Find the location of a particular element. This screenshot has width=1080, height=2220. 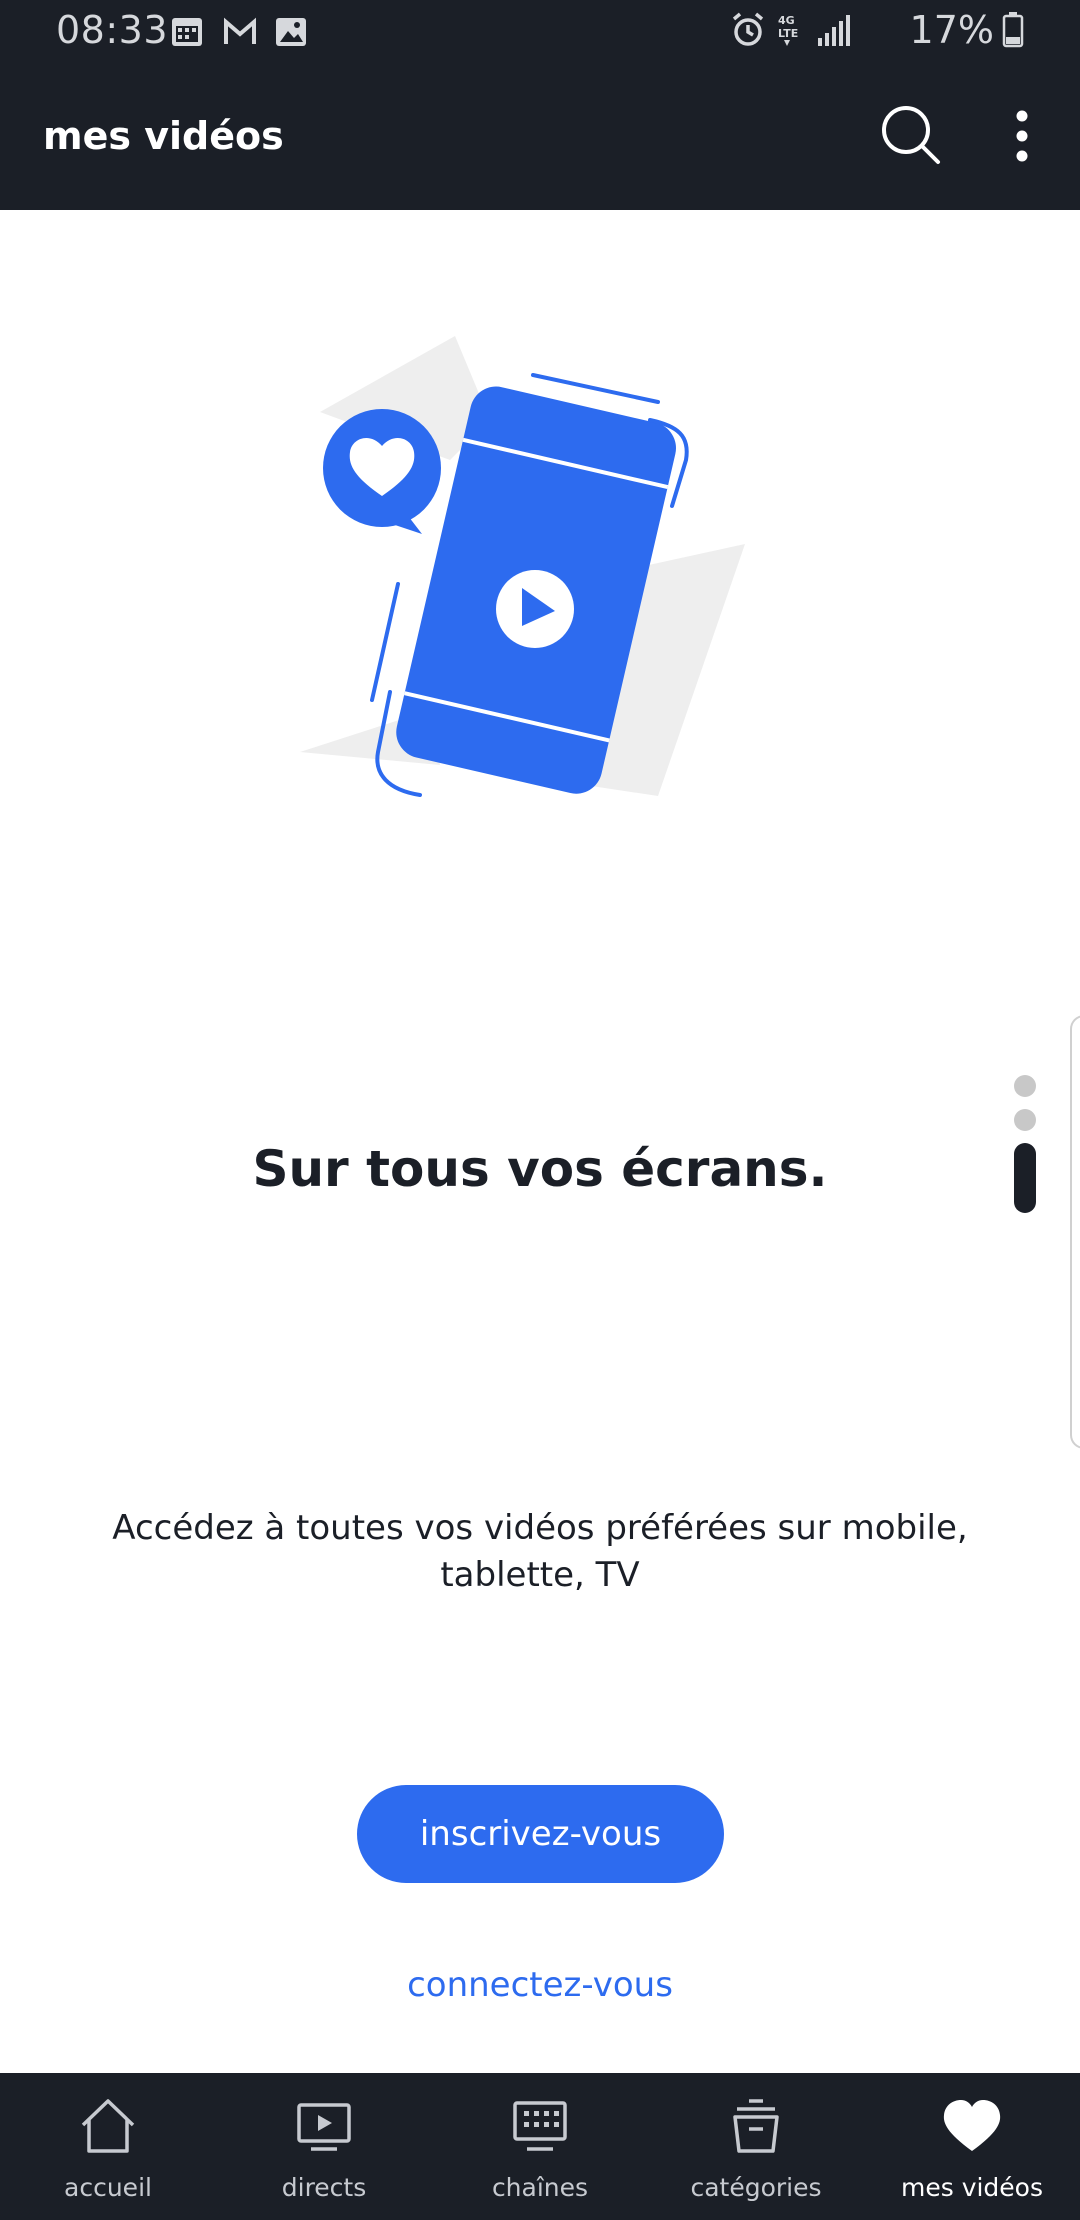

home-icon is located at coordinates (108, 2126).